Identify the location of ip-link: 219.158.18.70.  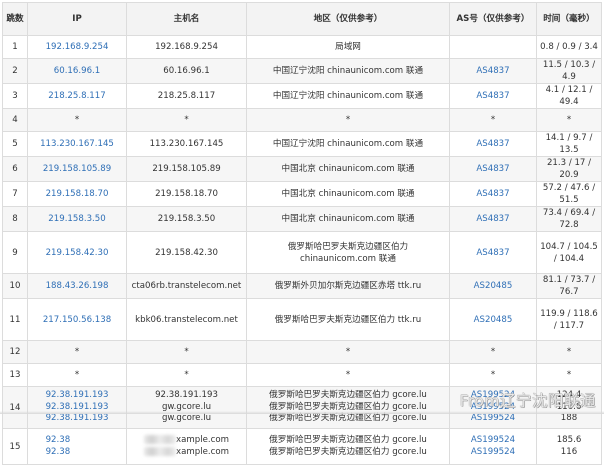
(77, 194).